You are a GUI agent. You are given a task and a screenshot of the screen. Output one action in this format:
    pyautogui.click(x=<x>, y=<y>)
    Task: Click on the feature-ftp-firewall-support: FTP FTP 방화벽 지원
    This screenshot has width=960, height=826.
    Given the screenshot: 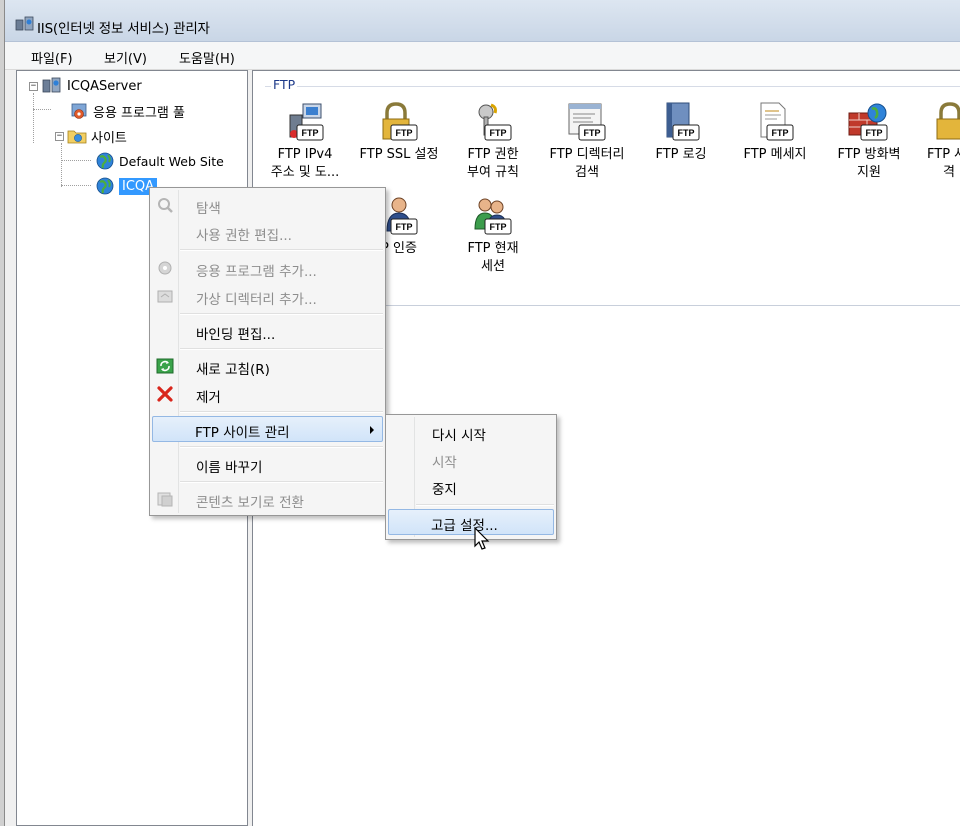 What is the action you would take?
    pyautogui.click(x=869, y=141)
    